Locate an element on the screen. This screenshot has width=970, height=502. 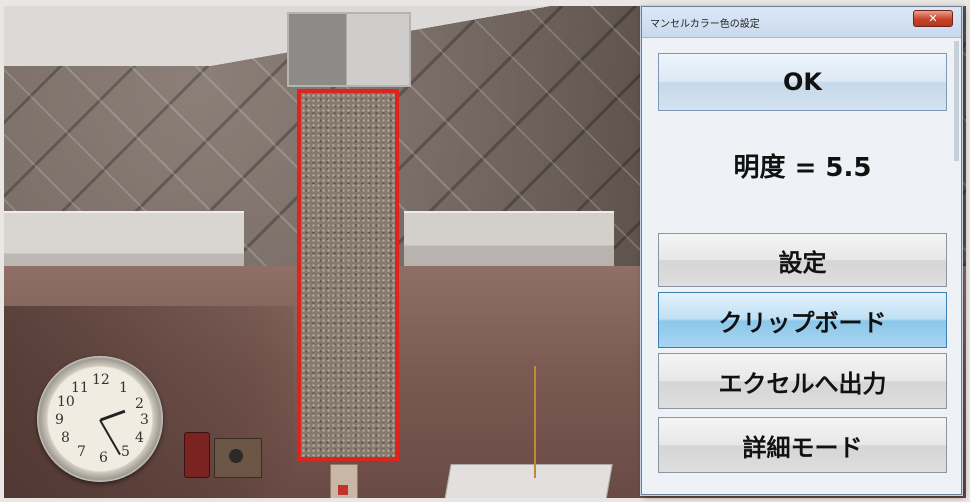
sundial-plate is located at coordinates (528, 481).